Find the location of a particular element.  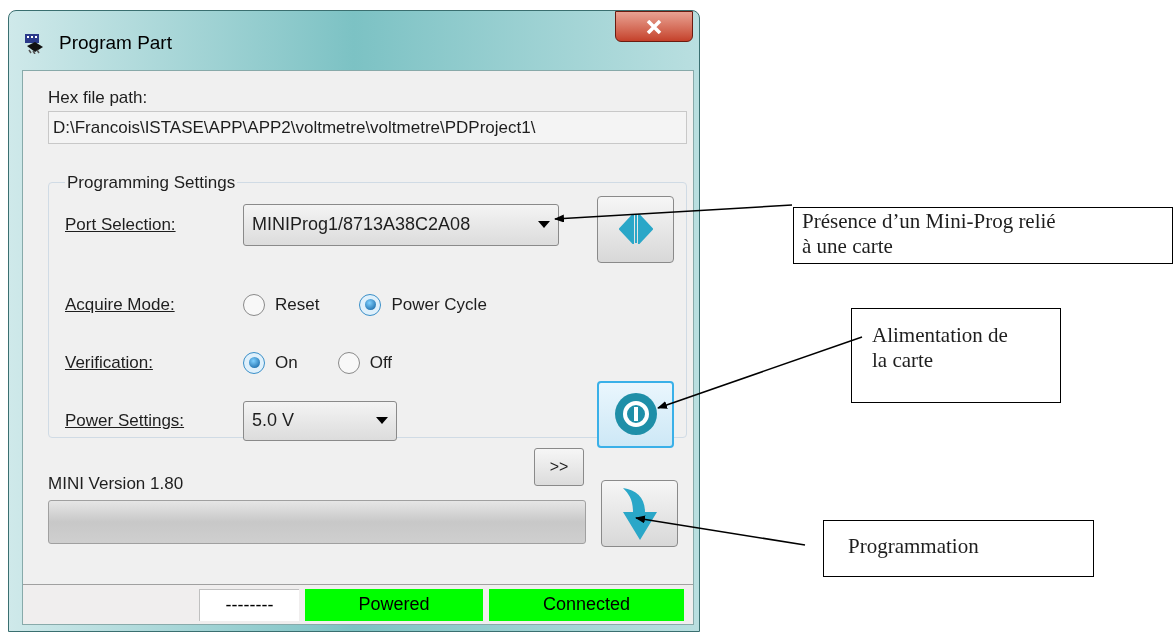

callout-text: Présence d’un Mini-Prog relié à une carte is located at coordinates (929, 234).